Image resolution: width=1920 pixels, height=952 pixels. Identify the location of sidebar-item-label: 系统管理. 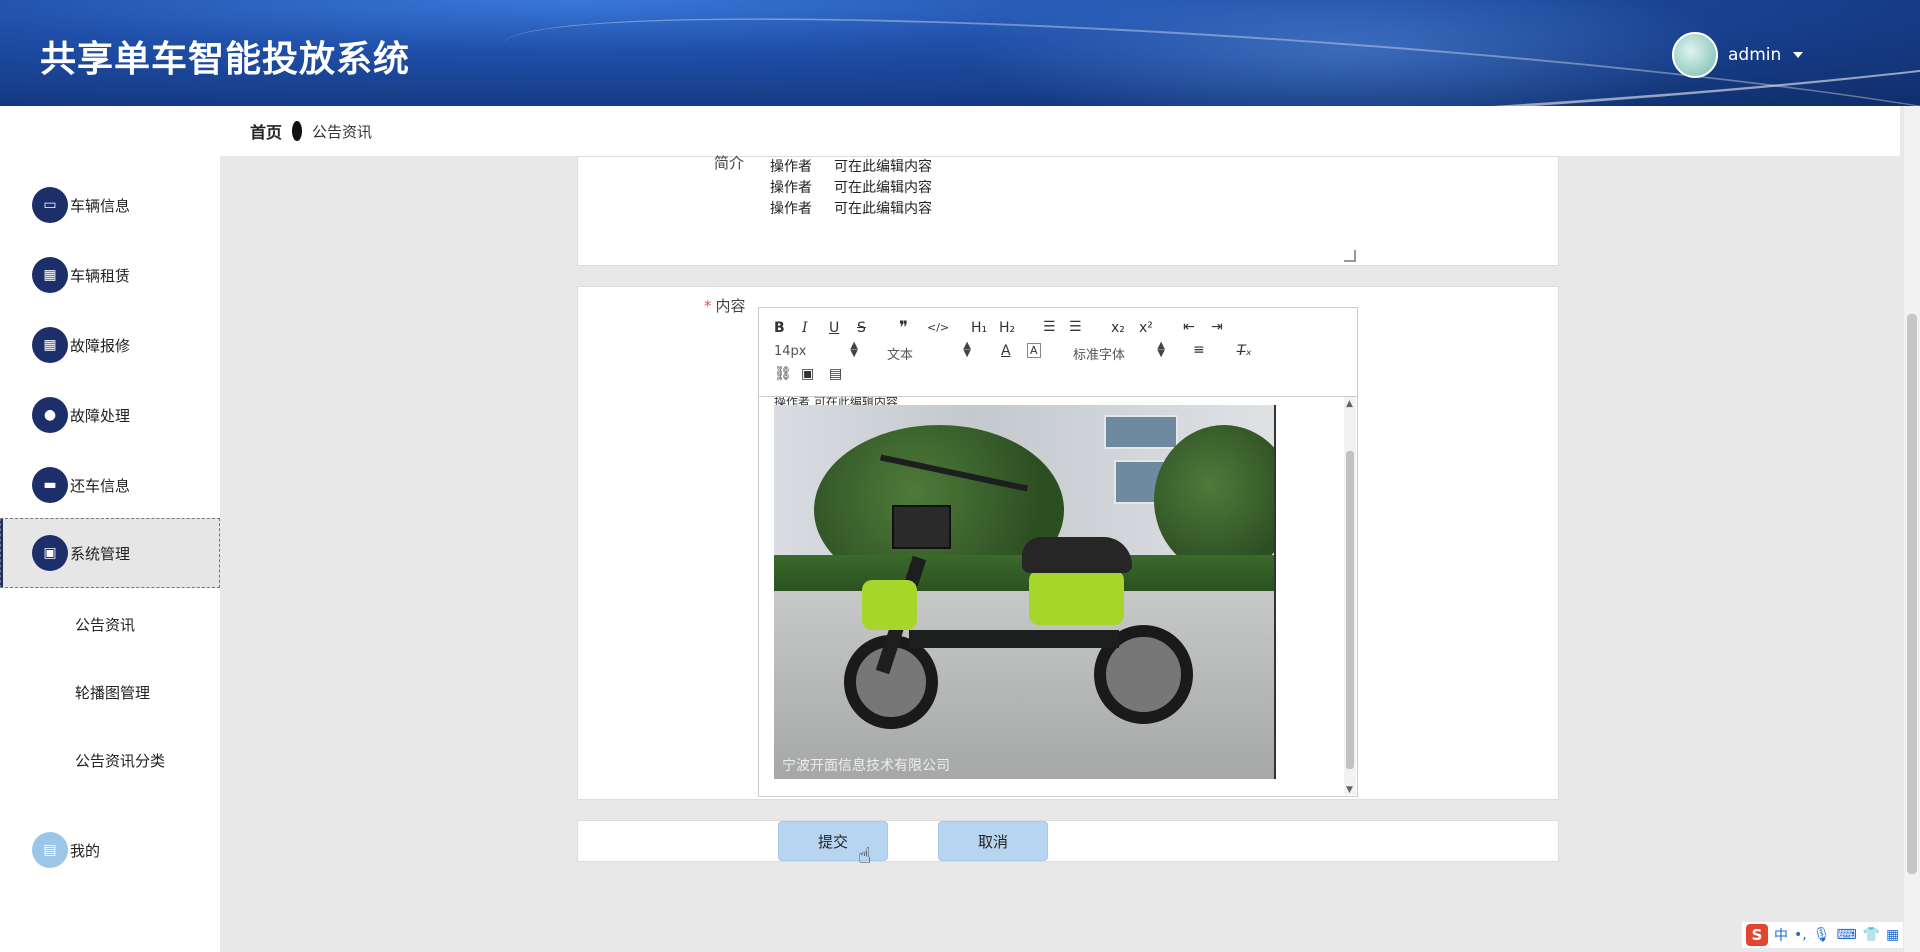
(100, 553).